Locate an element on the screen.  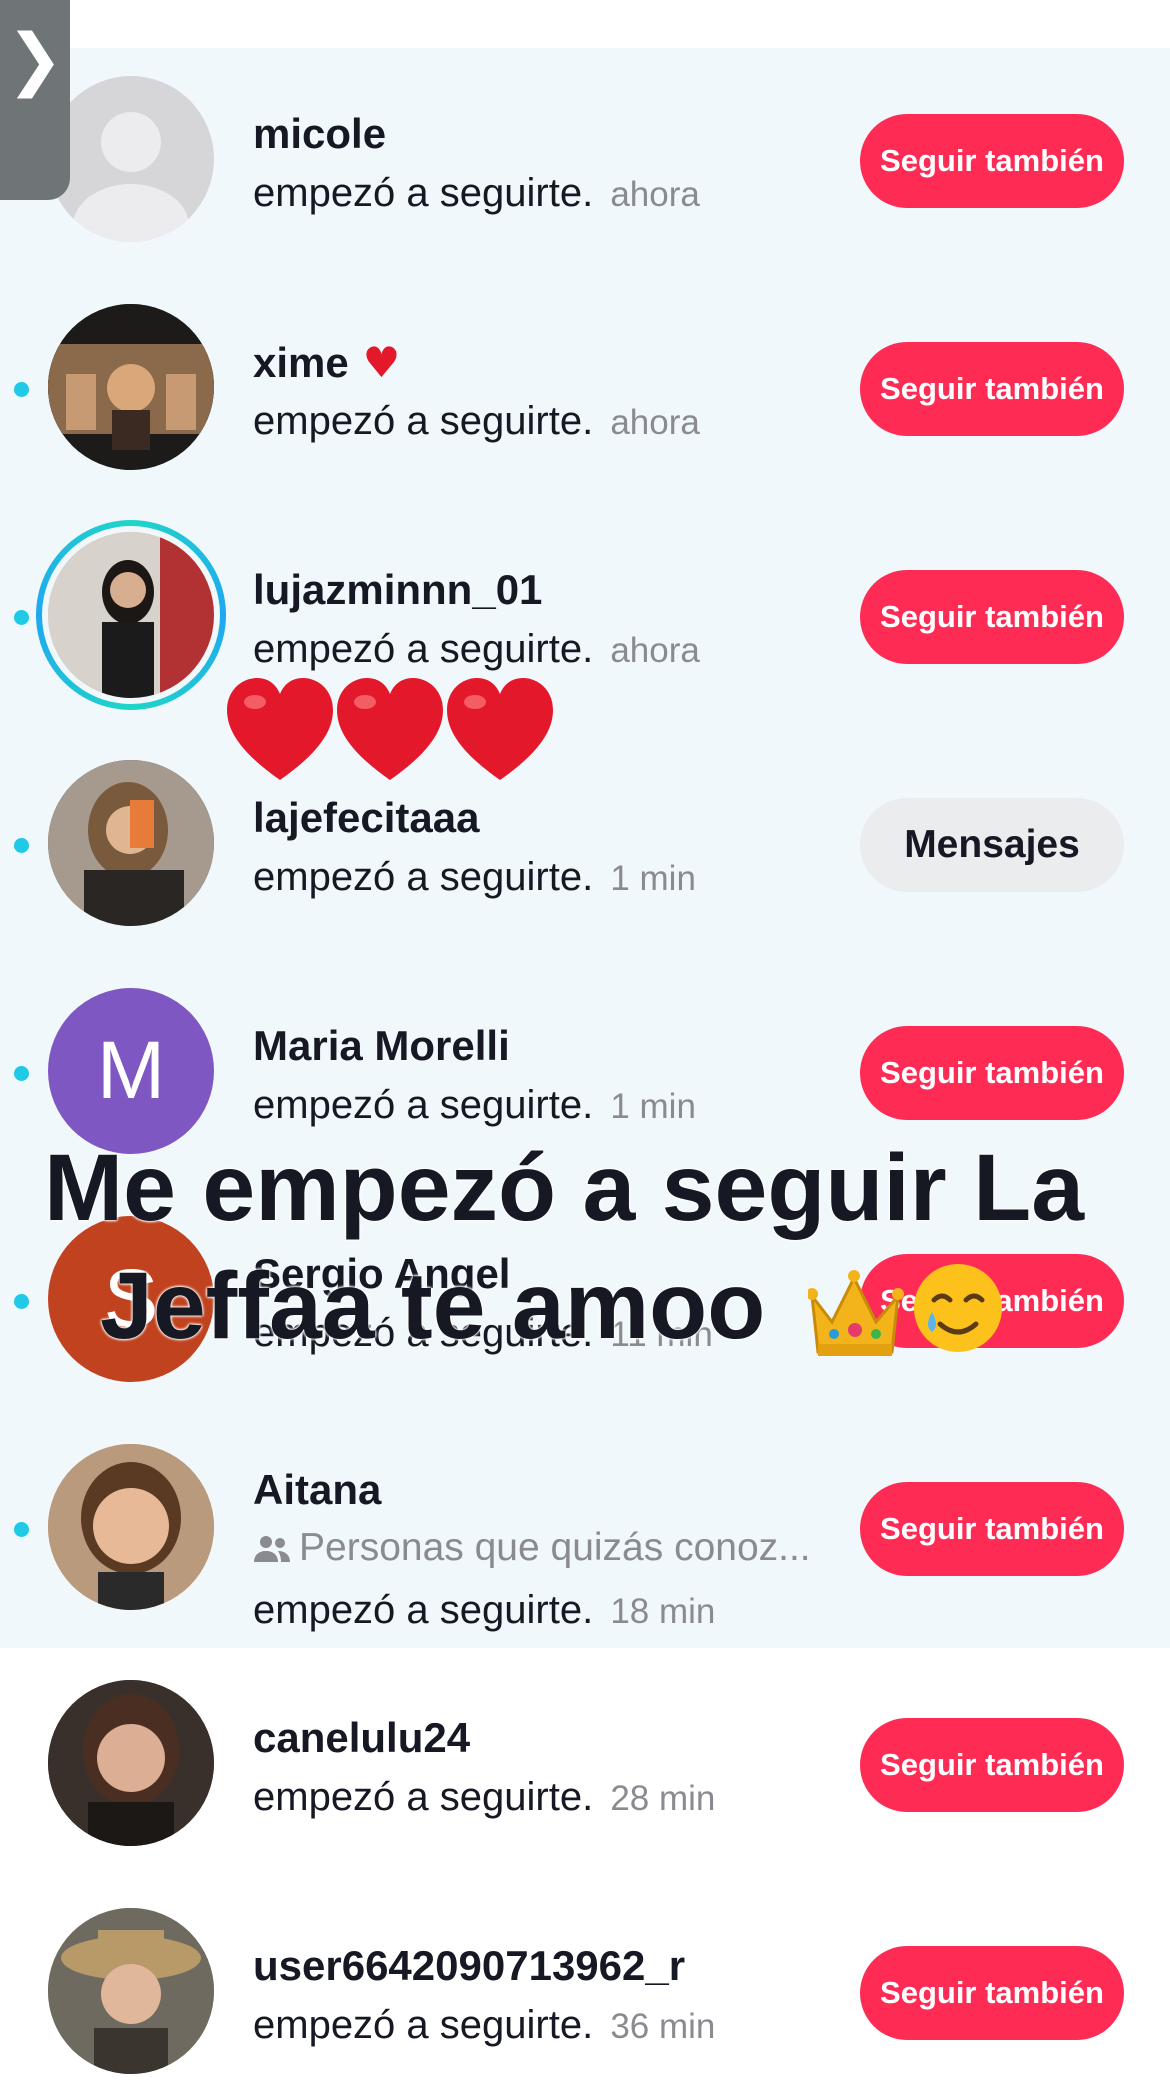
people-icon is located at coordinates (272, 1549).